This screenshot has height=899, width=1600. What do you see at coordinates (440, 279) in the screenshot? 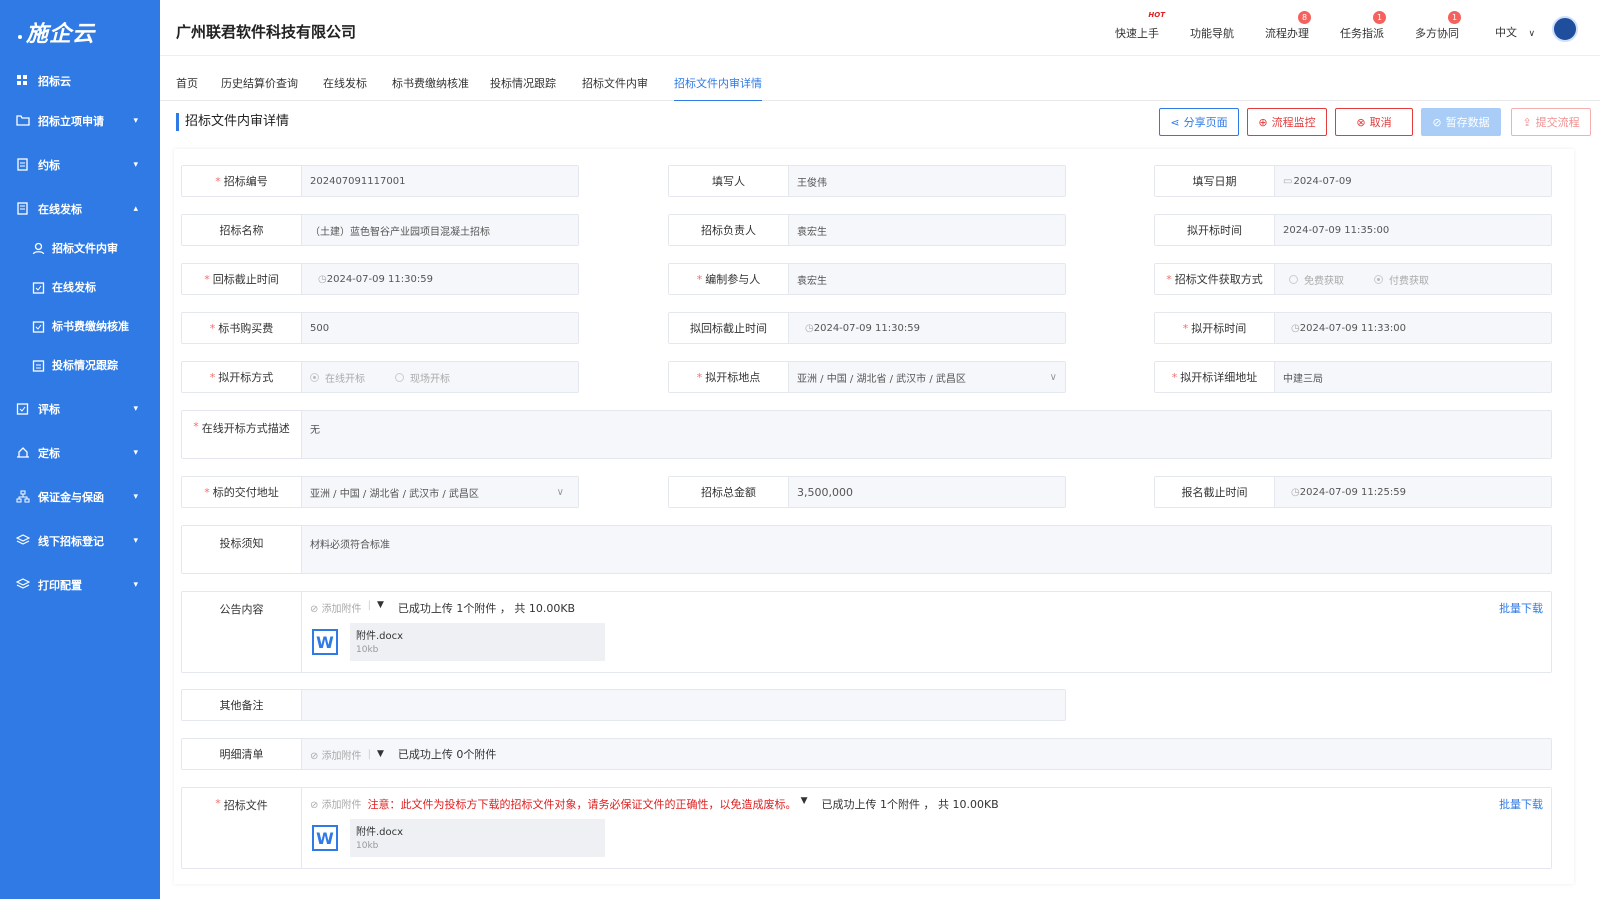
I see `return-deadline-input: ◷ 2024-07-09 11:30:59` at bounding box center [440, 279].